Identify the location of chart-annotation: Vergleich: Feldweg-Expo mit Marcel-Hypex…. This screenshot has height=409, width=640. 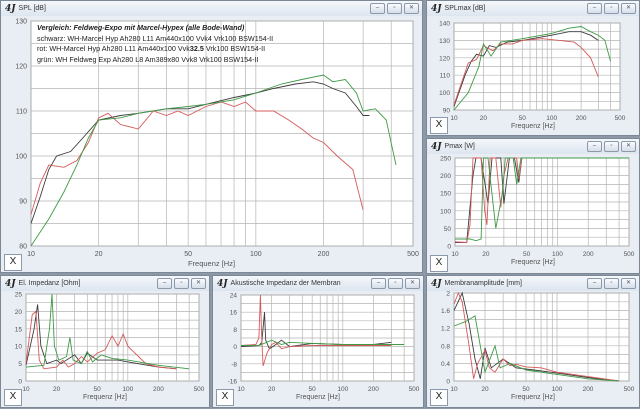
(155, 44).